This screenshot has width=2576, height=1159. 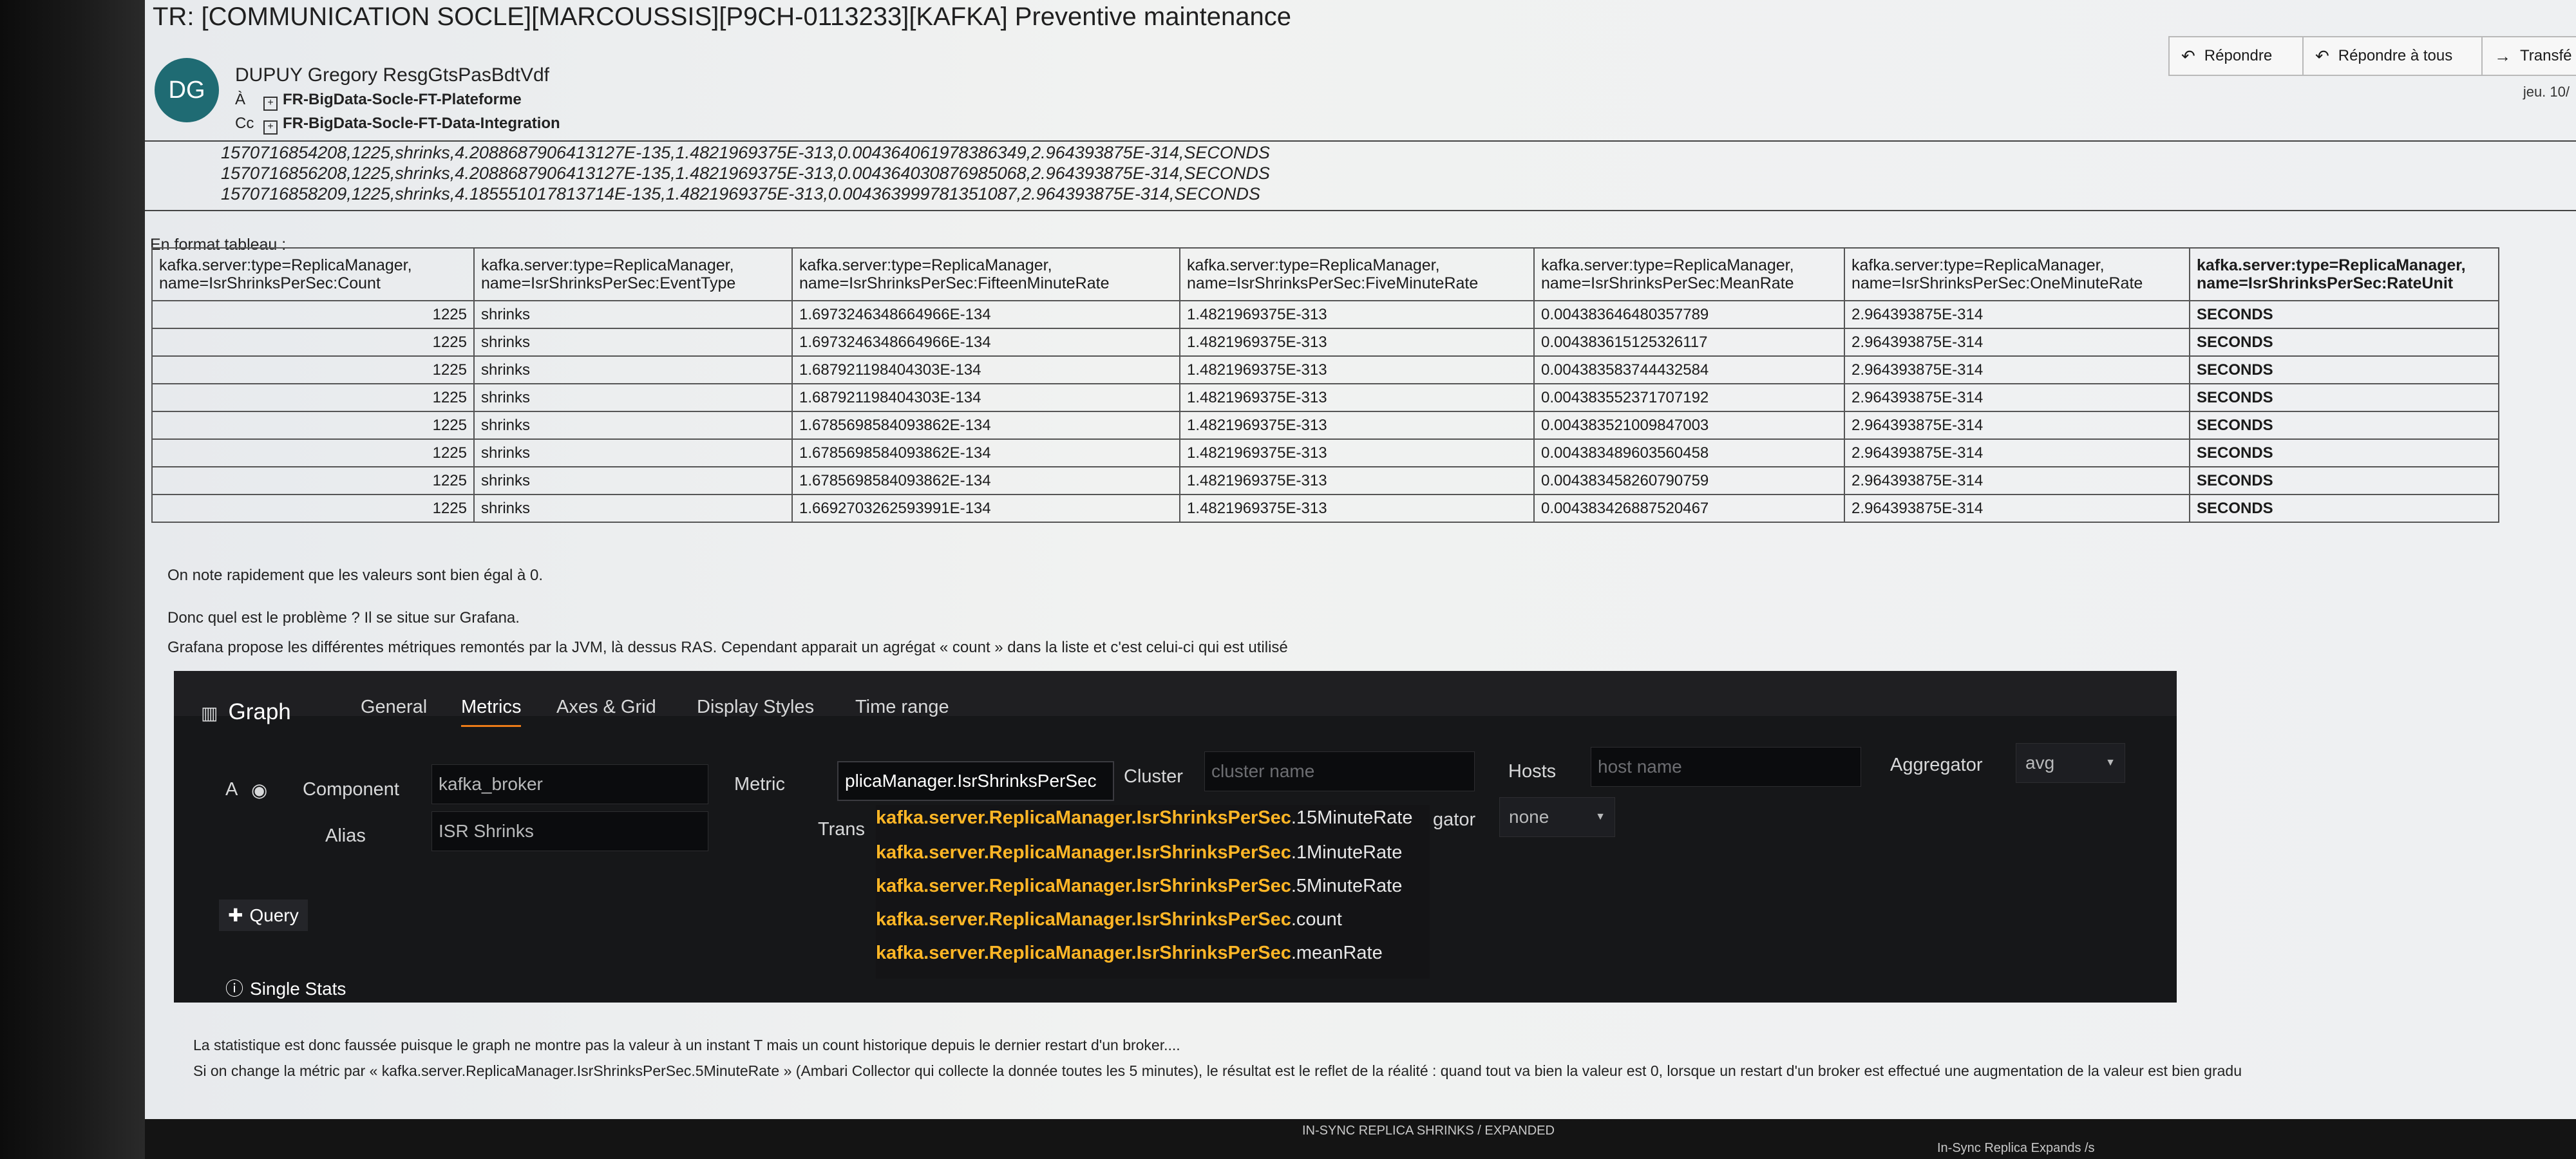 I want to click on cell-fifteen-min: 1.6692703262593991E-134, so click(x=985, y=508).